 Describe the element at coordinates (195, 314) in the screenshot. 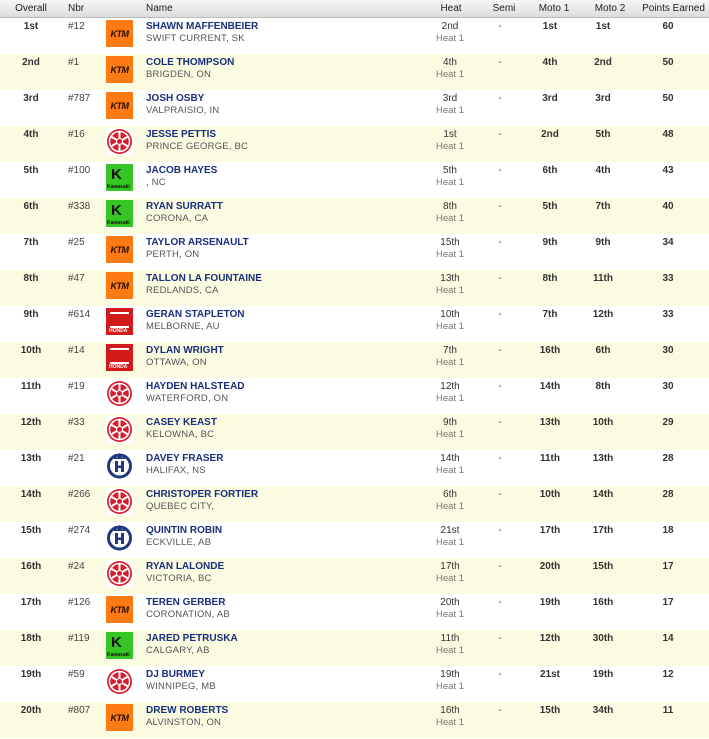

I see `rider-name: GERAN STAPLETON` at that location.